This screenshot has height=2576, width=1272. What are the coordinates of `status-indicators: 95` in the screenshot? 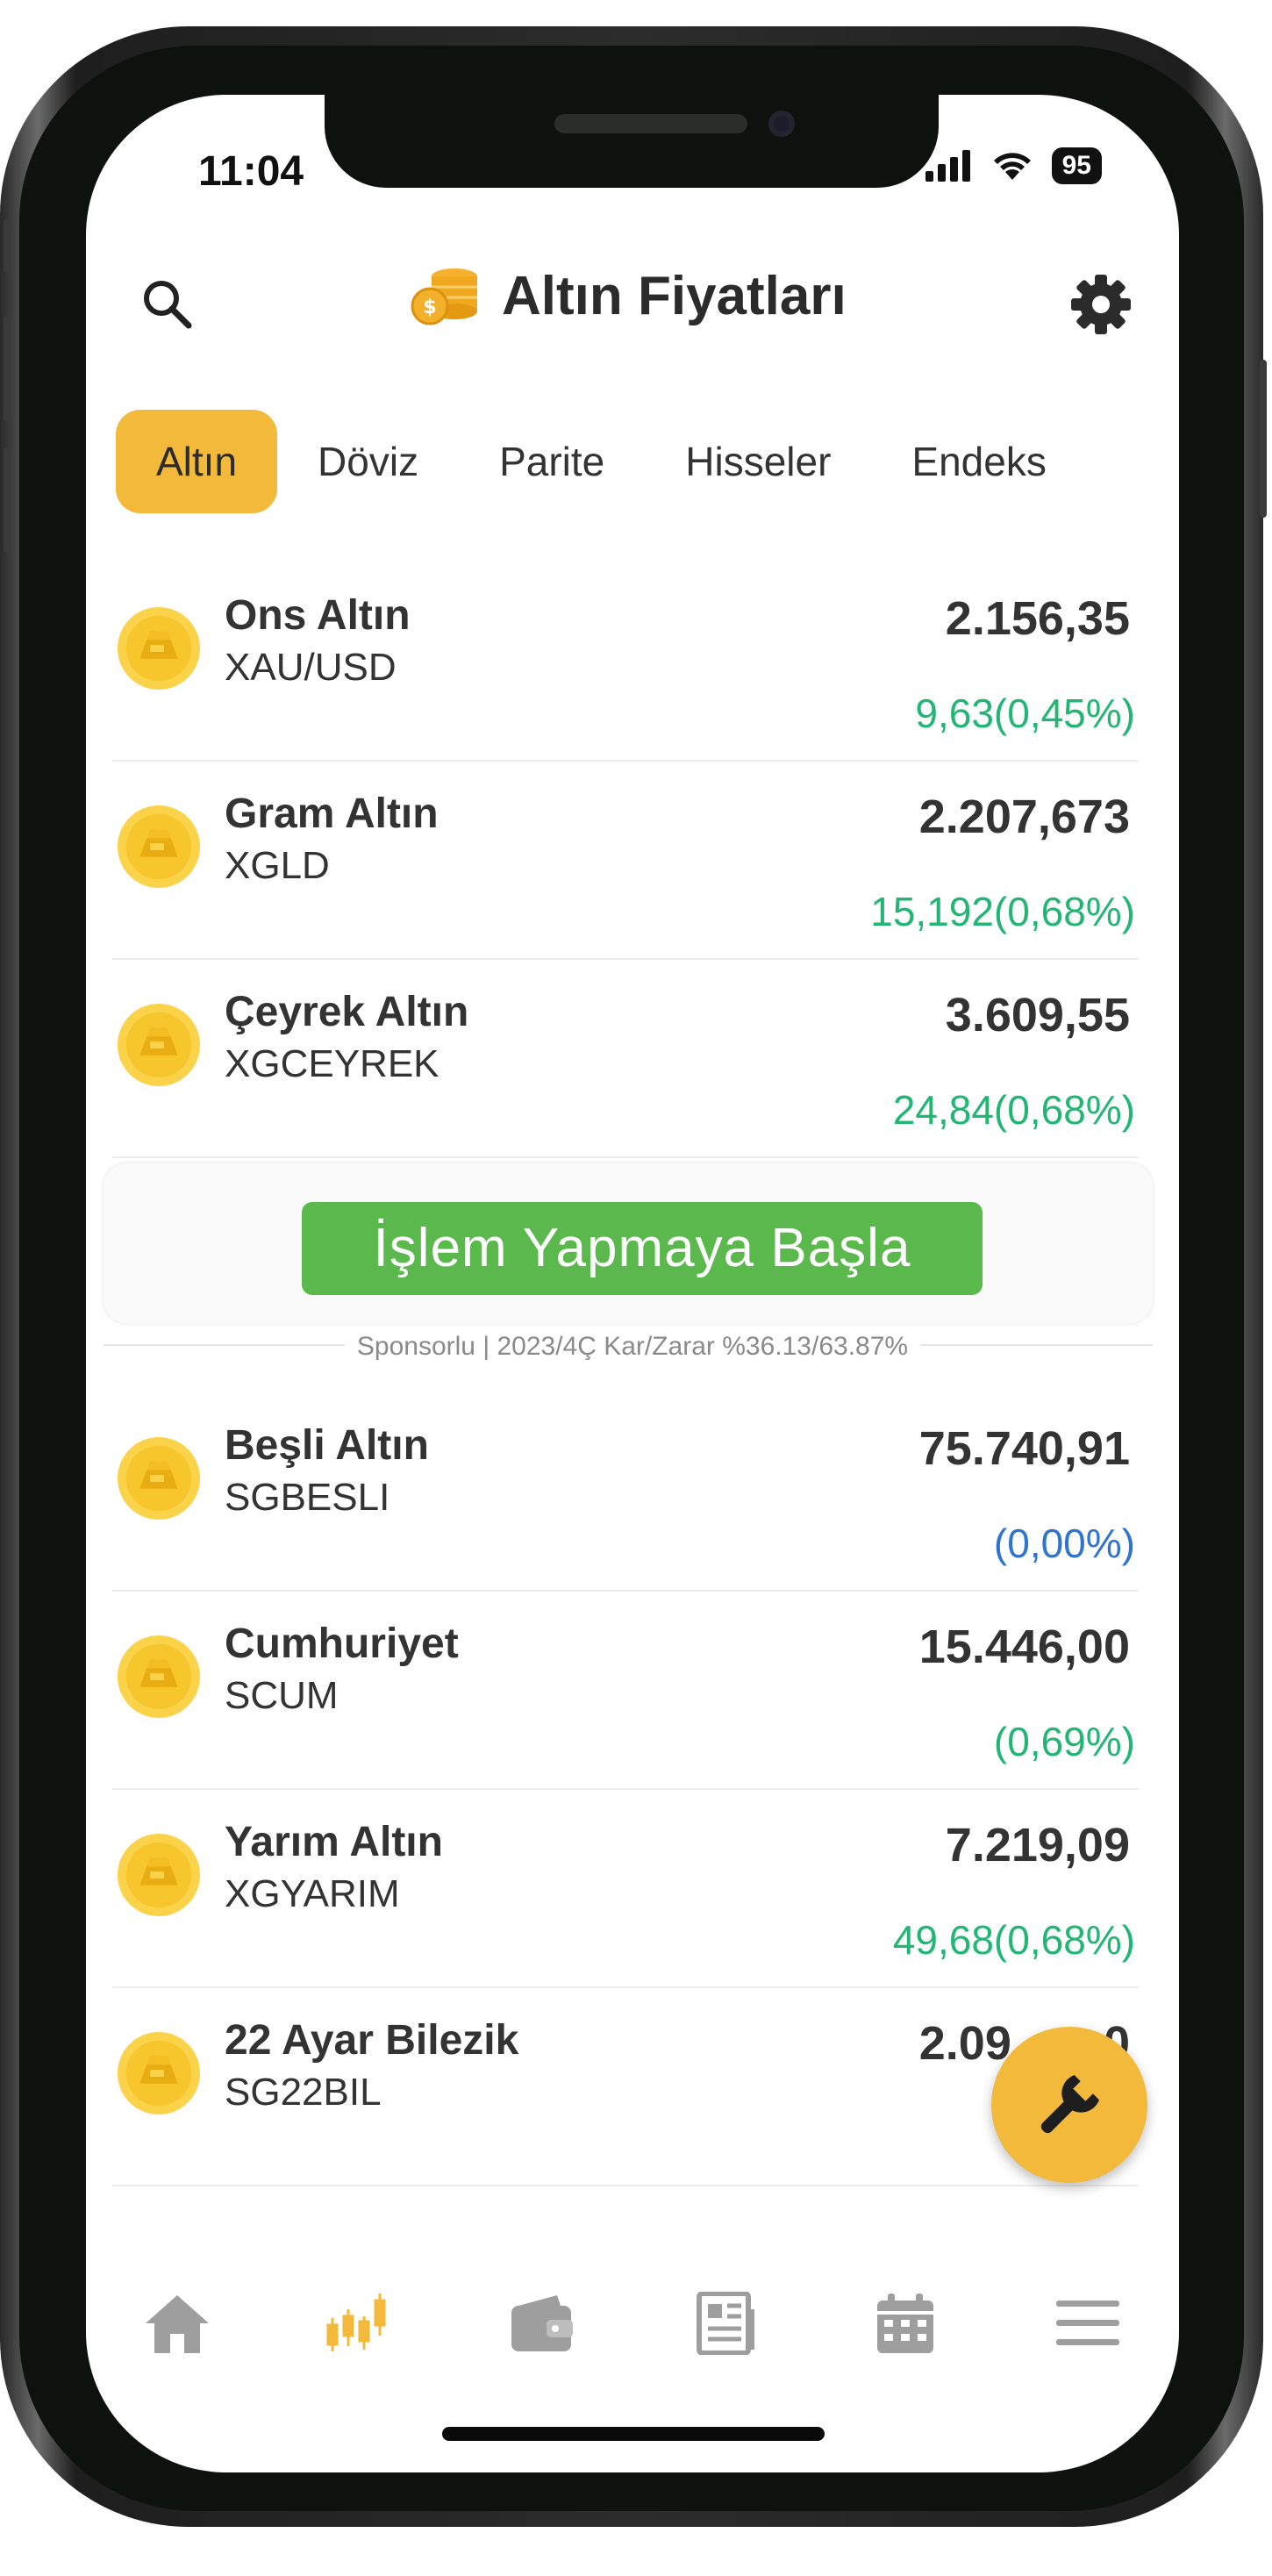 It's located at (1013, 165).